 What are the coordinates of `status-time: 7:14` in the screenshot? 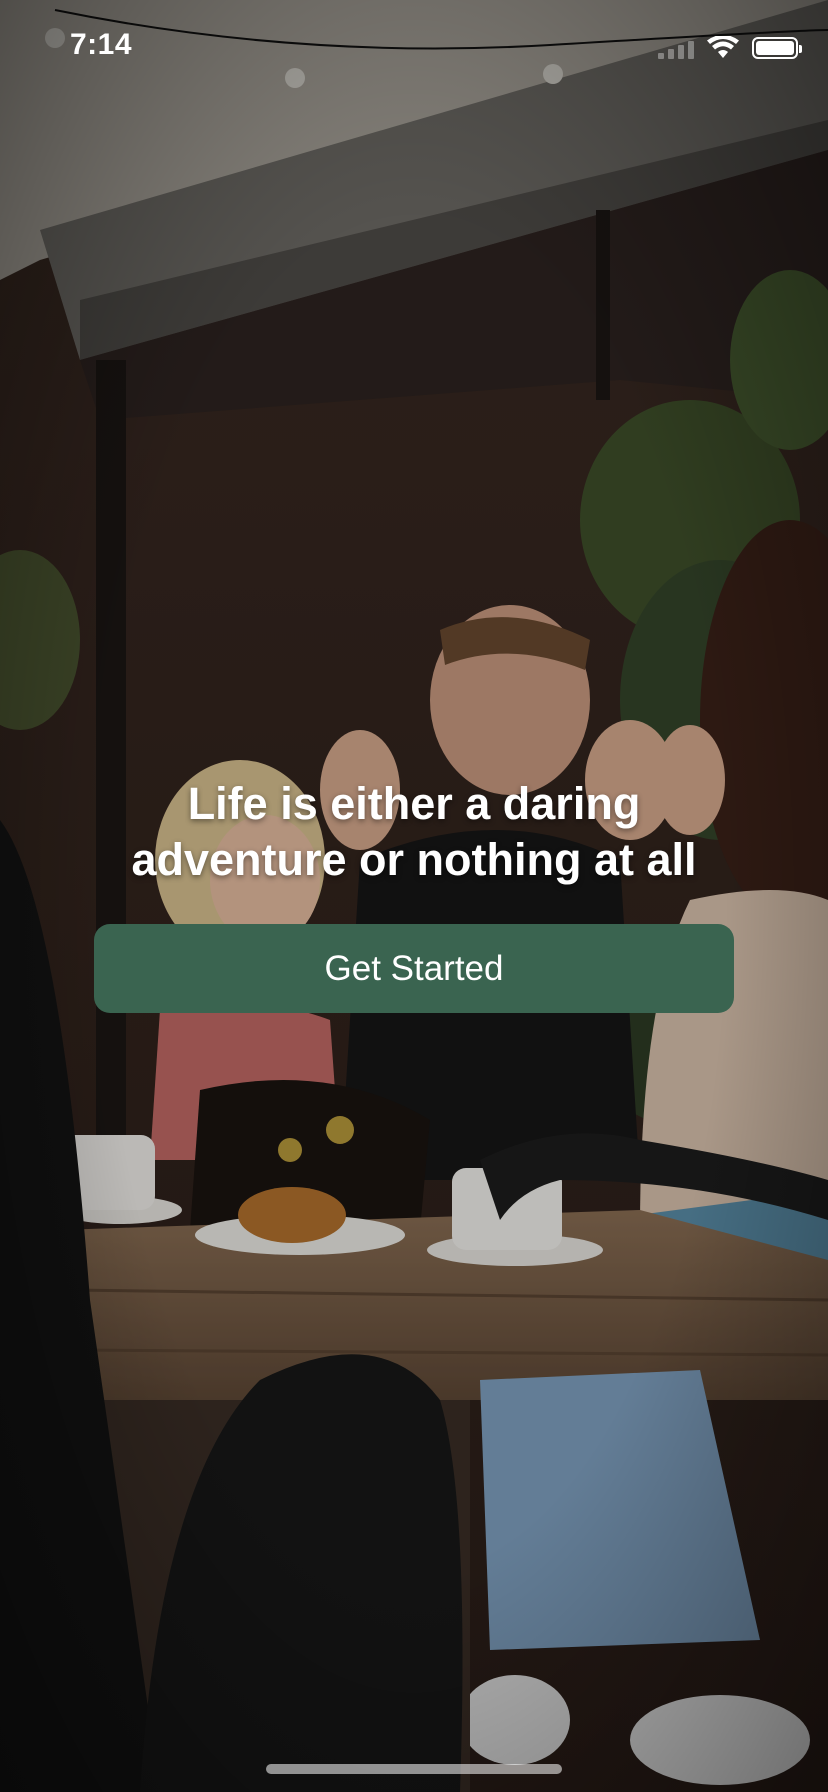 It's located at (101, 44).